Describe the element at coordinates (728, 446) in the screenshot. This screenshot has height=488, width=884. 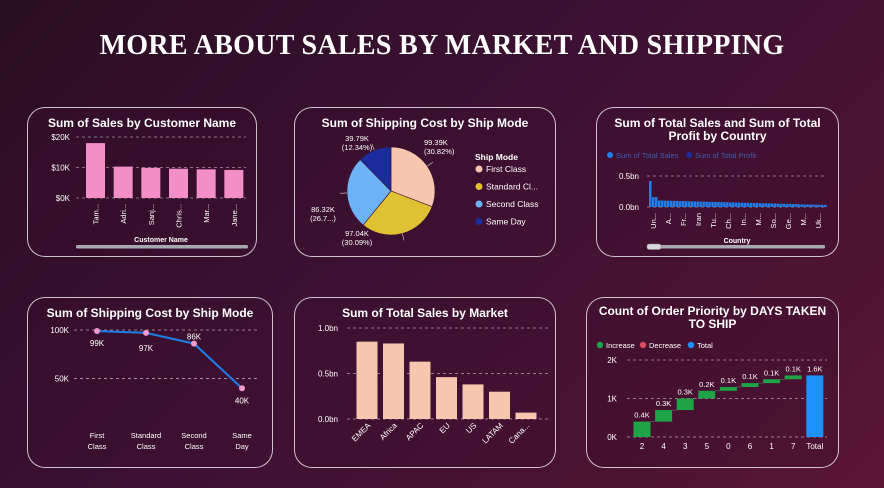
I see `x-tick-label: 0` at that location.